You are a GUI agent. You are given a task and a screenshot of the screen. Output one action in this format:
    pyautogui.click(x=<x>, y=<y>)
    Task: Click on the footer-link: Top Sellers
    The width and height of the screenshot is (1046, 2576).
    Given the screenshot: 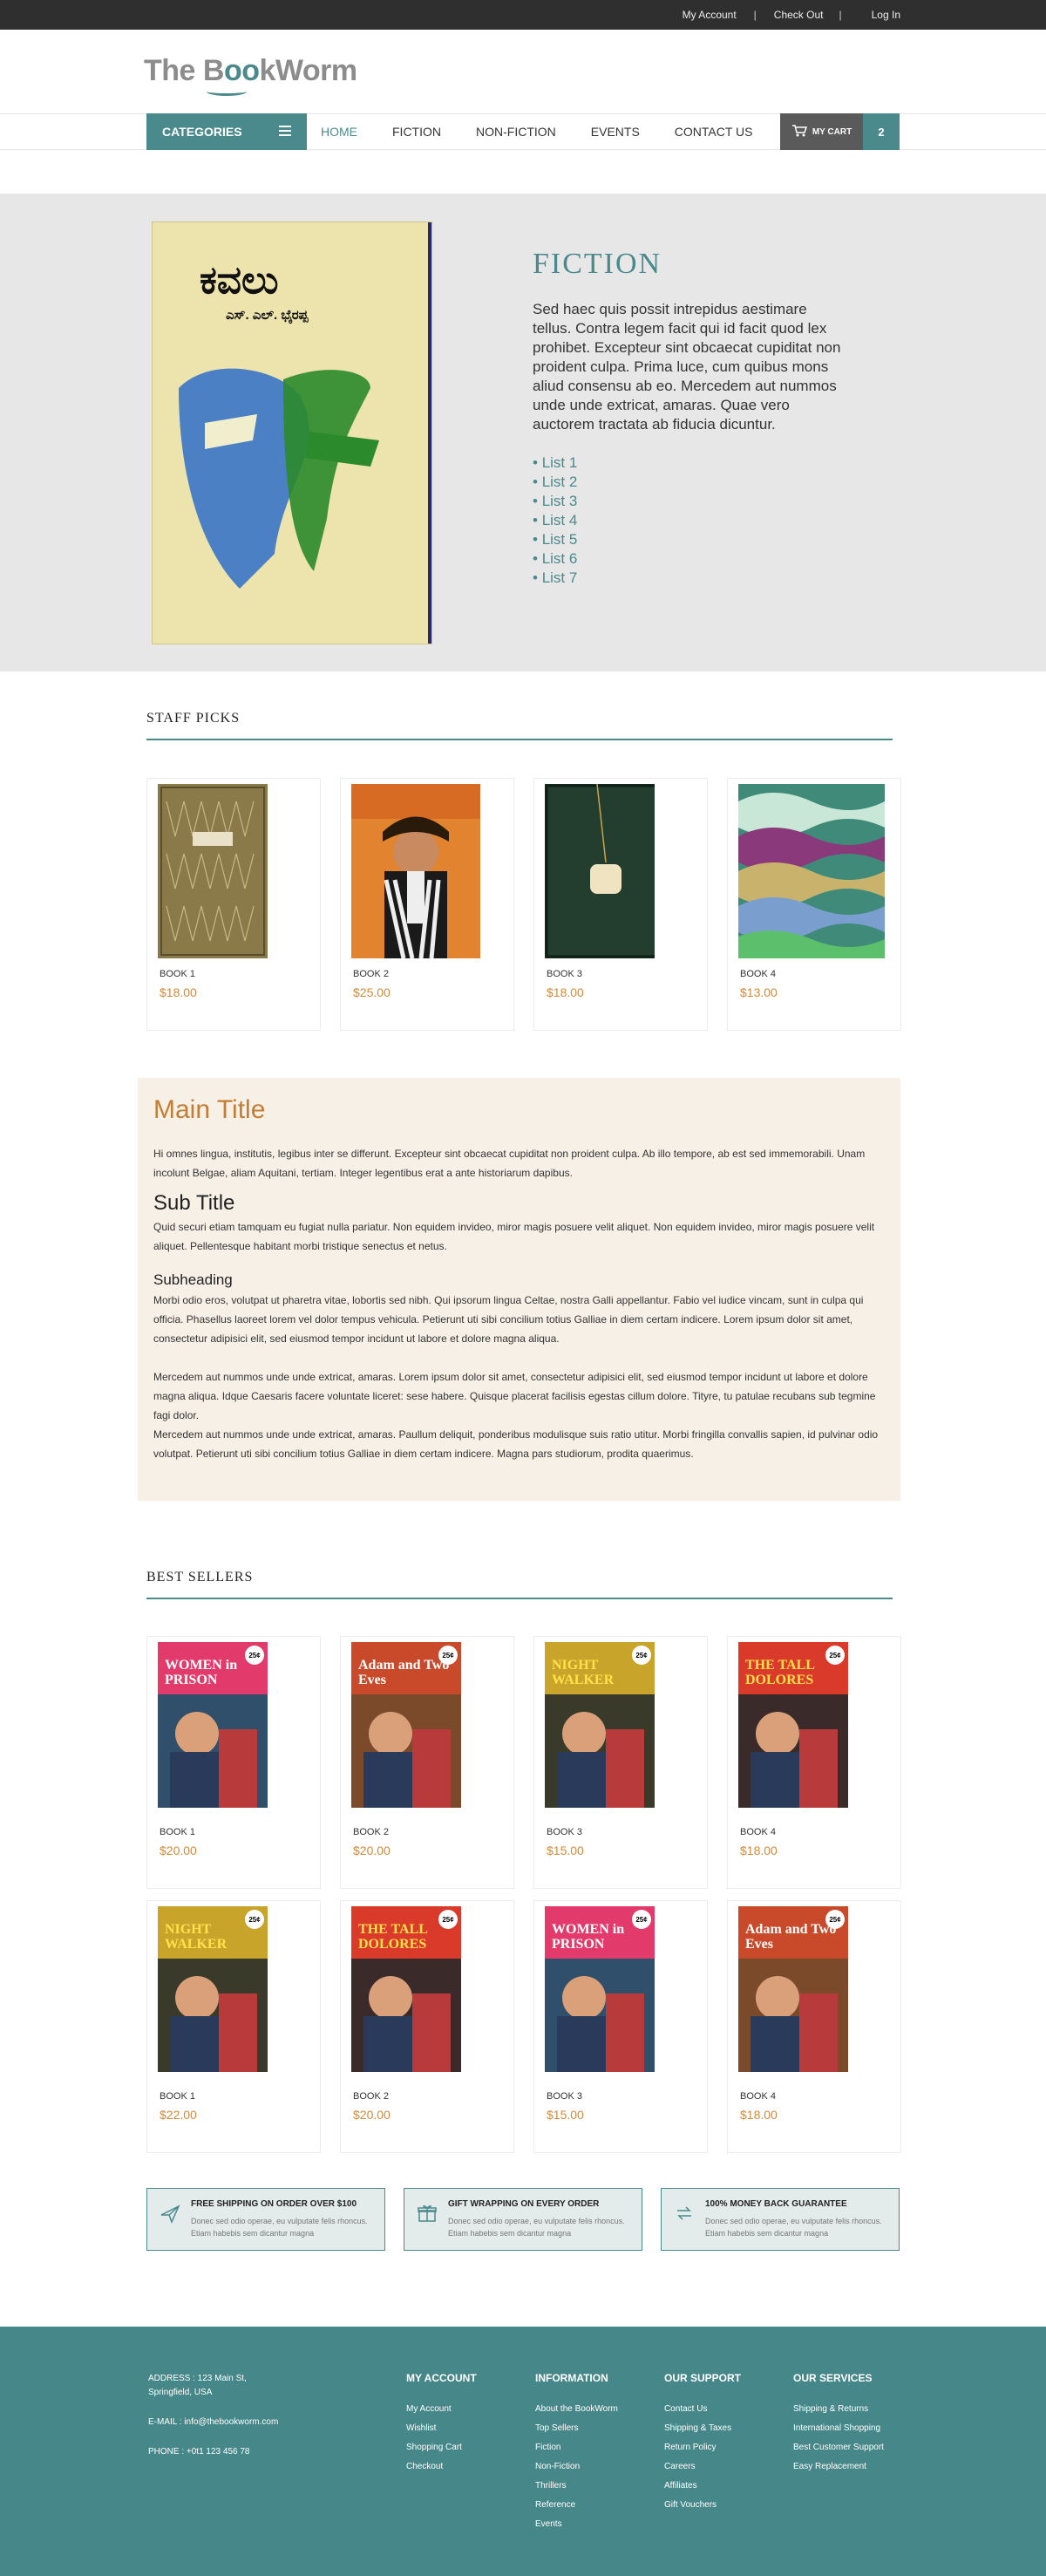 What is the action you would take?
    pyautogui.click(x=576, y=2429)
    